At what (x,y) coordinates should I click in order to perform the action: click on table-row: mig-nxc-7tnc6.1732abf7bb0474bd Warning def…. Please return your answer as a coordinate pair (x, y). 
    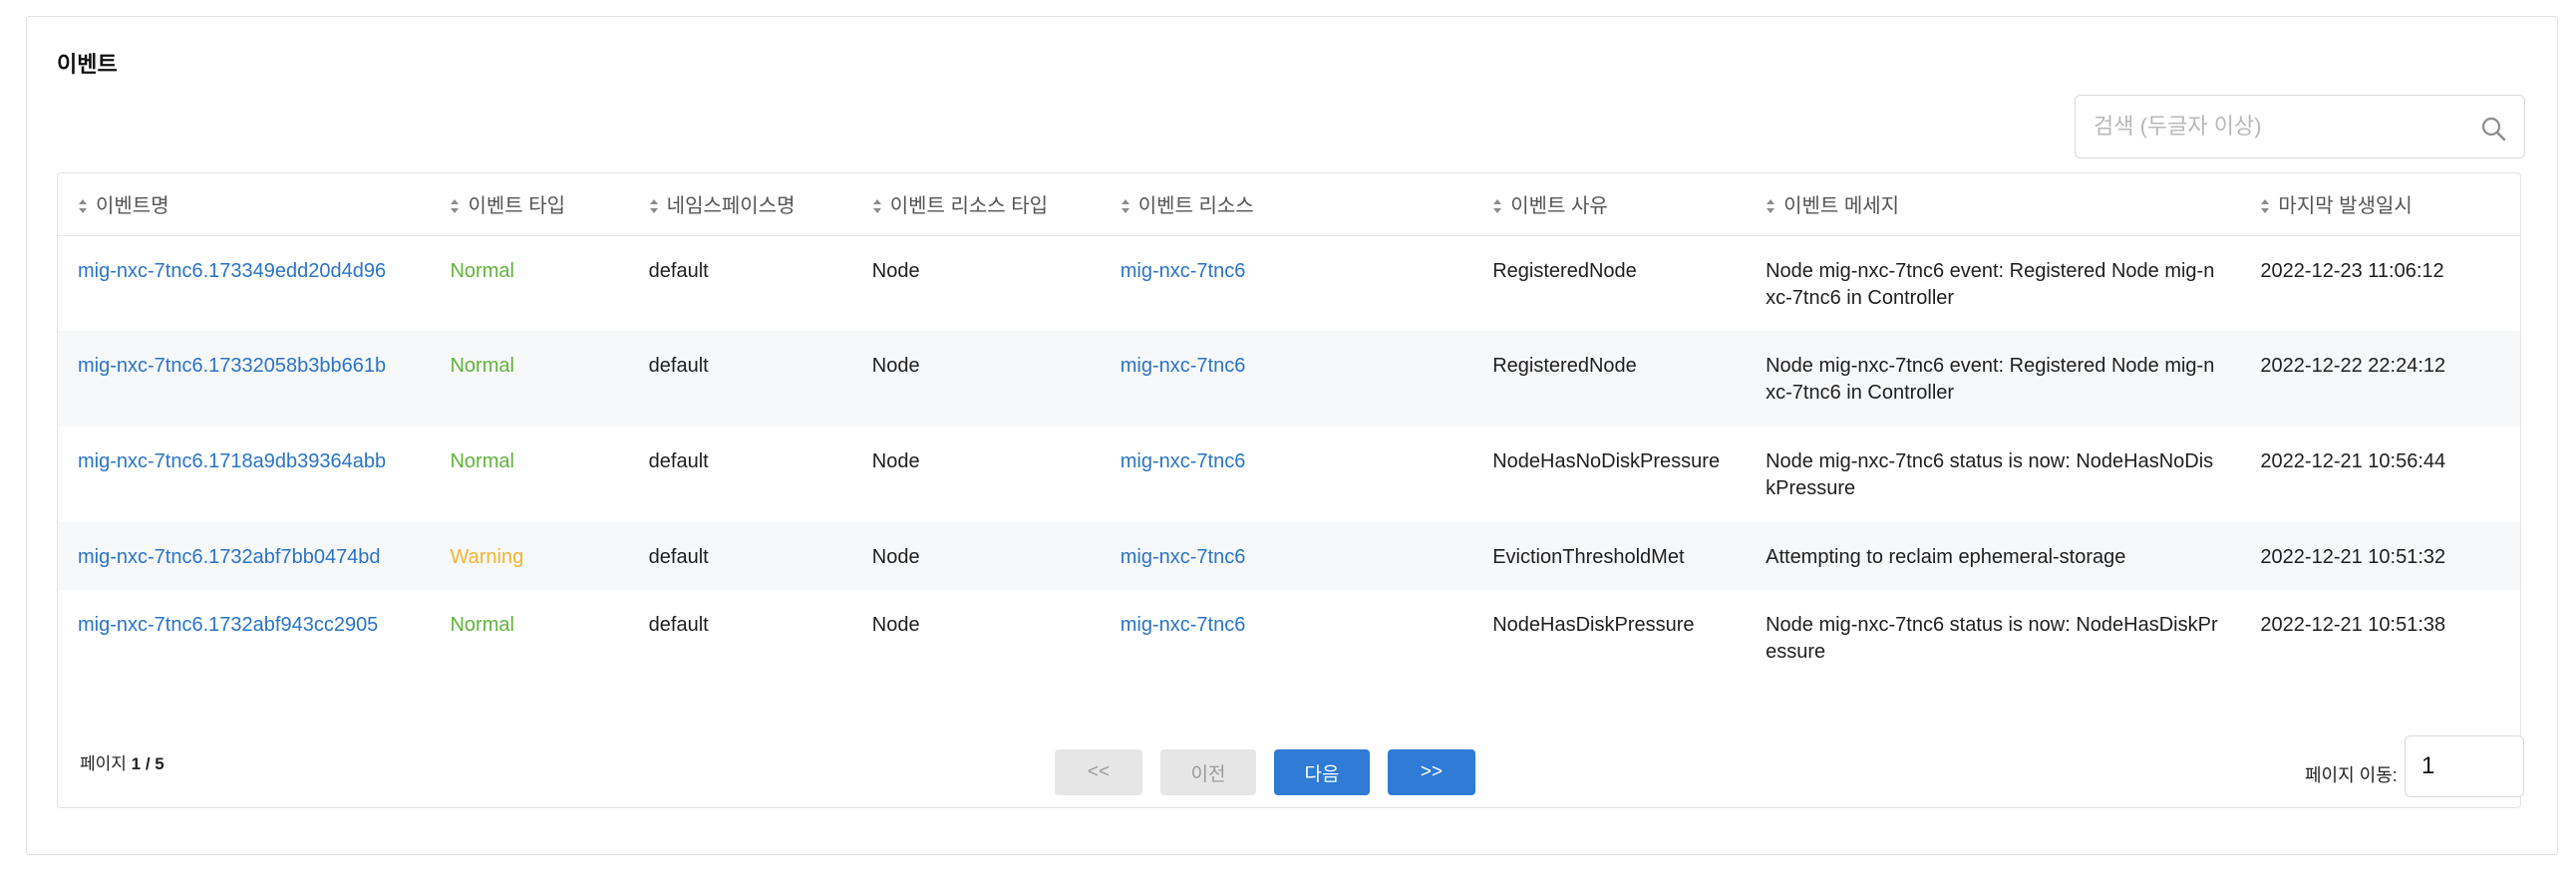
    Looking at the image, I should click on (1289, 556).